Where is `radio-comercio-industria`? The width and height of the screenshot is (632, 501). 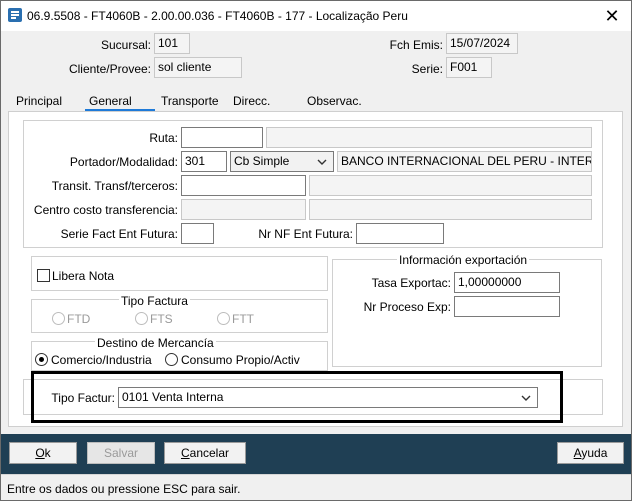
radio-comercio-industria is located at coordinates (41, 359).